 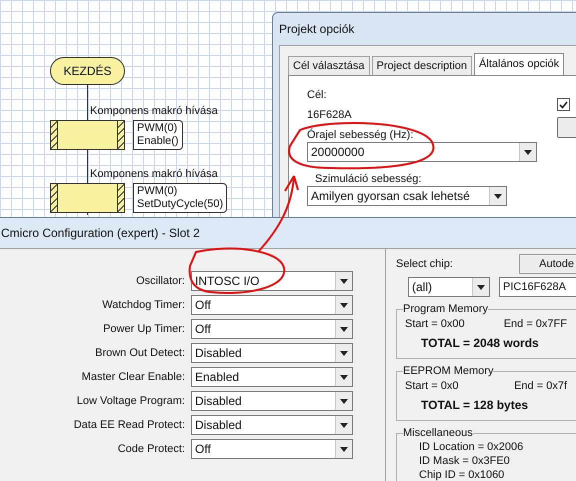 I want to click on setting-label: Master Clear Enable:, so click(x=133, y=377).